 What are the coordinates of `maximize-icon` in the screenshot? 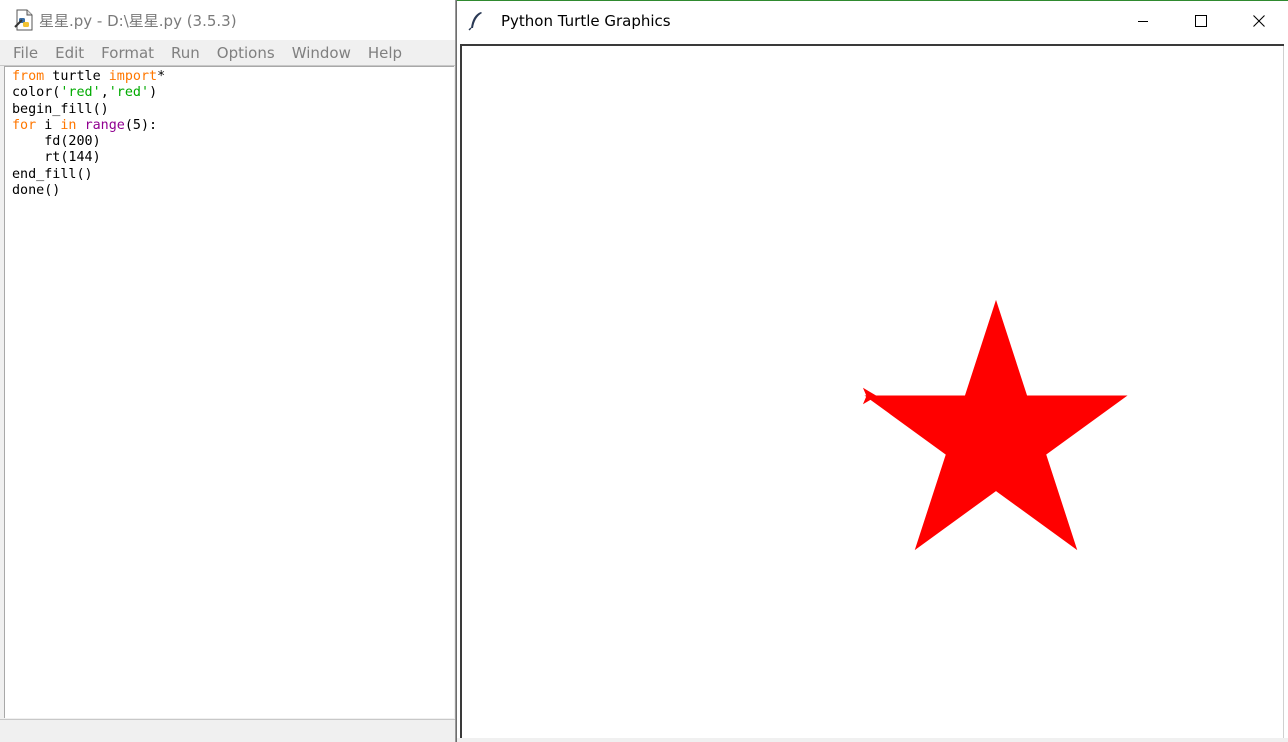 It's located at (1201, 21).